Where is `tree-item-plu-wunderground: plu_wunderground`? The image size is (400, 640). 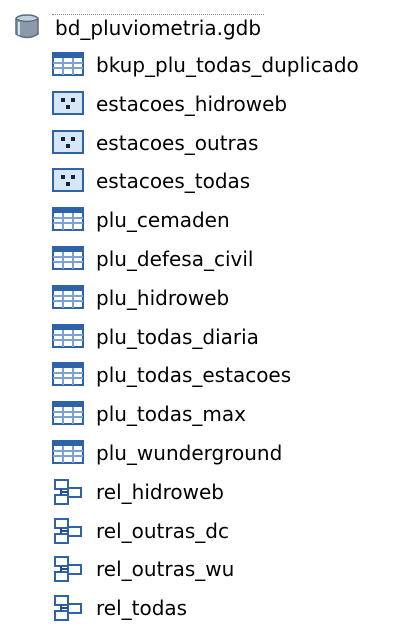
tree-item-plu-wunderground: plu_wunderground is located at coordinates (167, 453).